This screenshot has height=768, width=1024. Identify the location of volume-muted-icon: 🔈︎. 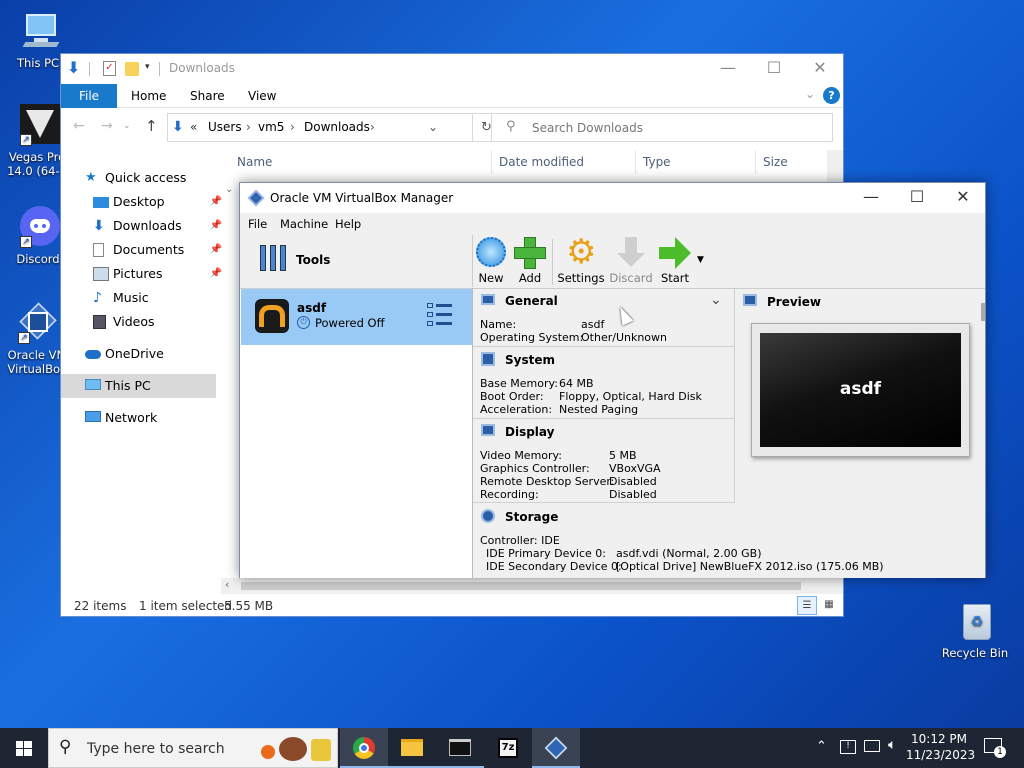
(892, 745).